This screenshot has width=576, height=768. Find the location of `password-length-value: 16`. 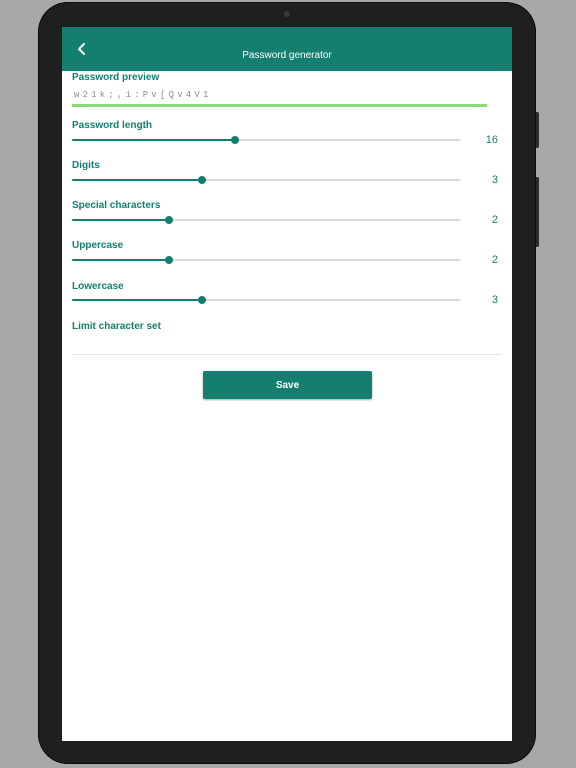

password-length-value: 16 is located at coordinates (491, 140).